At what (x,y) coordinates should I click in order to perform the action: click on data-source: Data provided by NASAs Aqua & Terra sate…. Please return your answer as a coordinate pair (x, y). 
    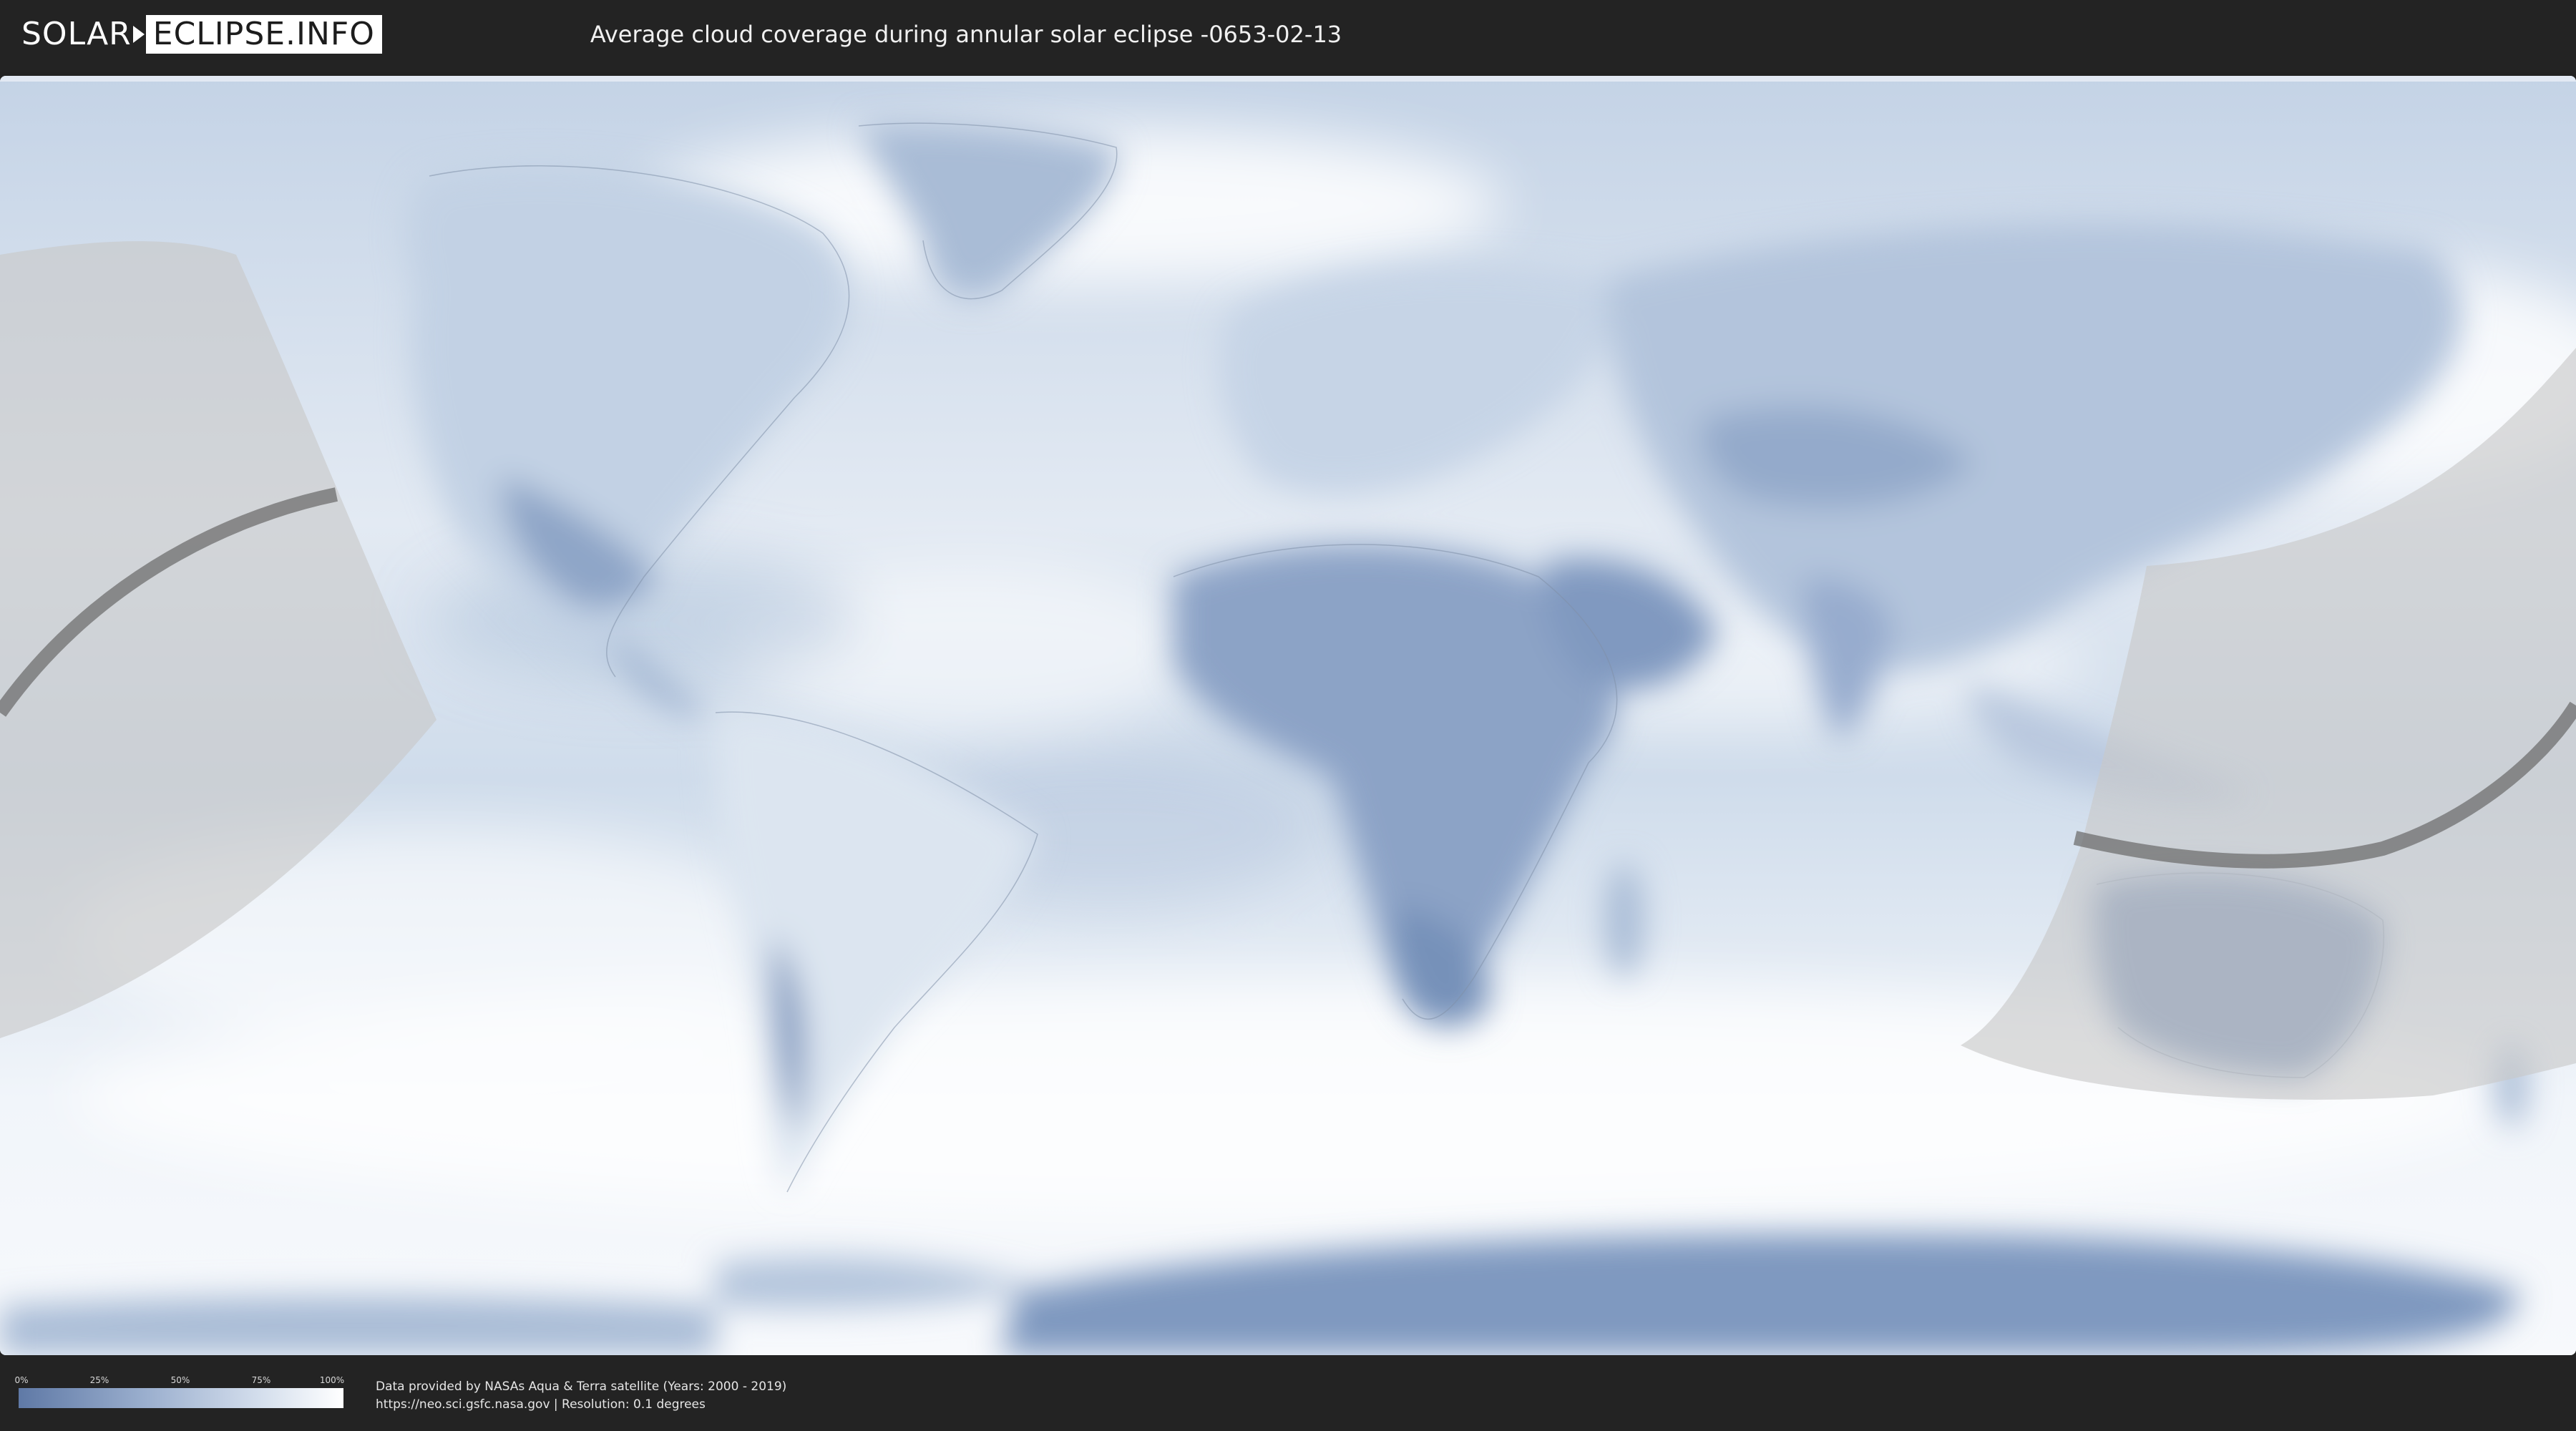
    Looking at the image, I should click on (581, 1396).